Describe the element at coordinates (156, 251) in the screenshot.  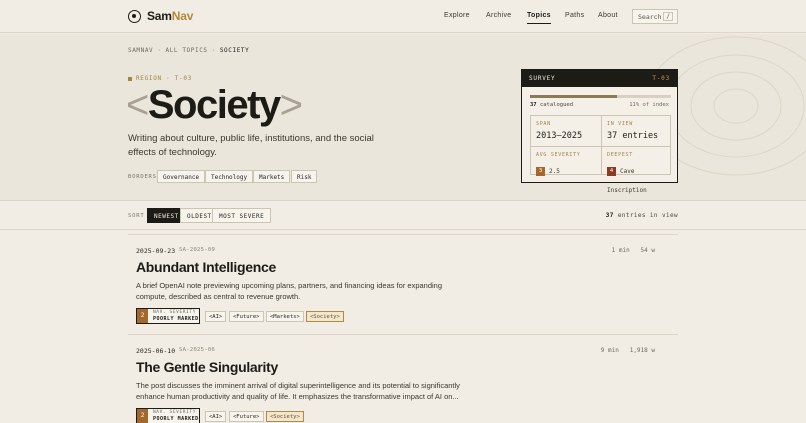
I see `entry-date: 2025-09-23` at that location.